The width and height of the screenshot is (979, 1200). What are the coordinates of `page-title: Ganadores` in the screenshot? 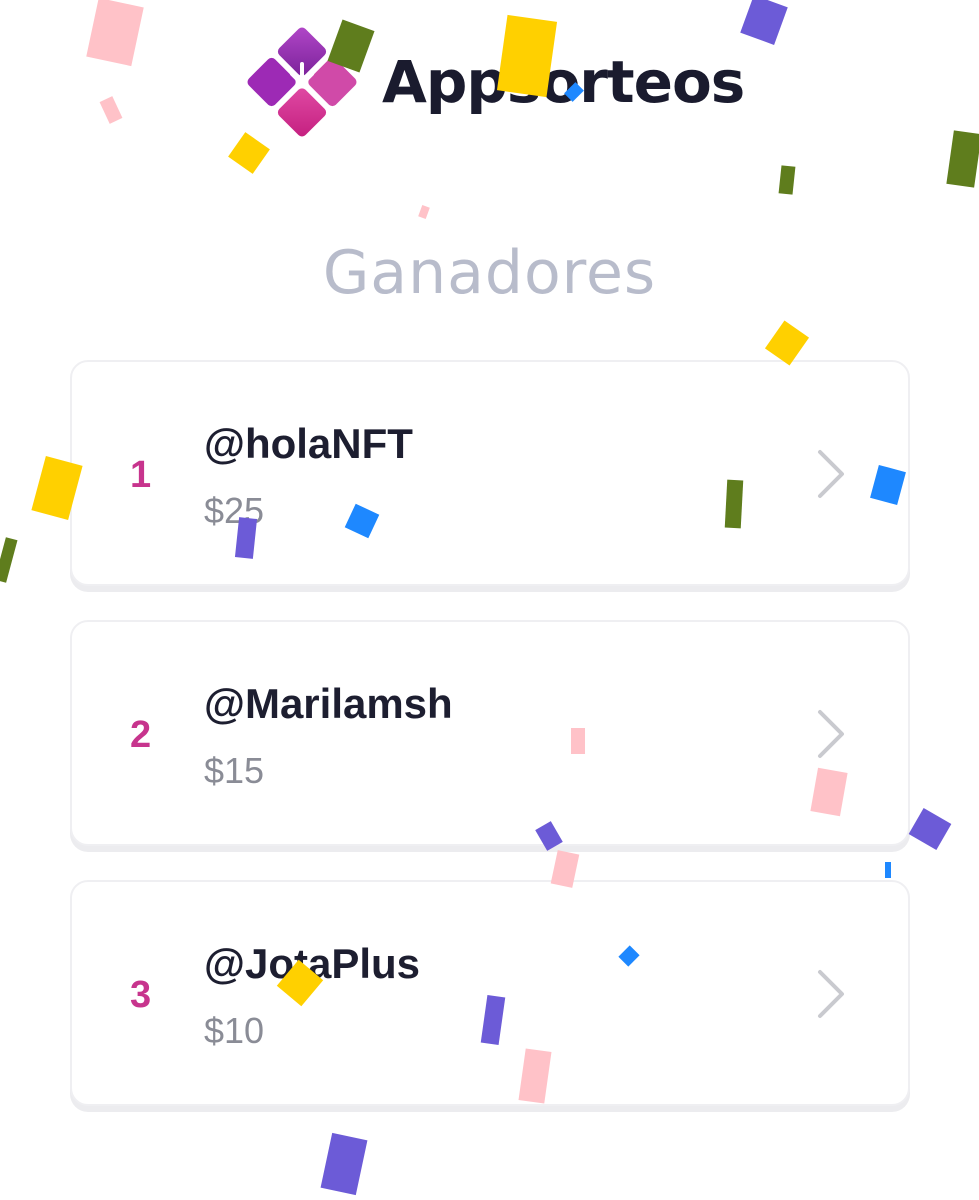 It's located at (489, 273).